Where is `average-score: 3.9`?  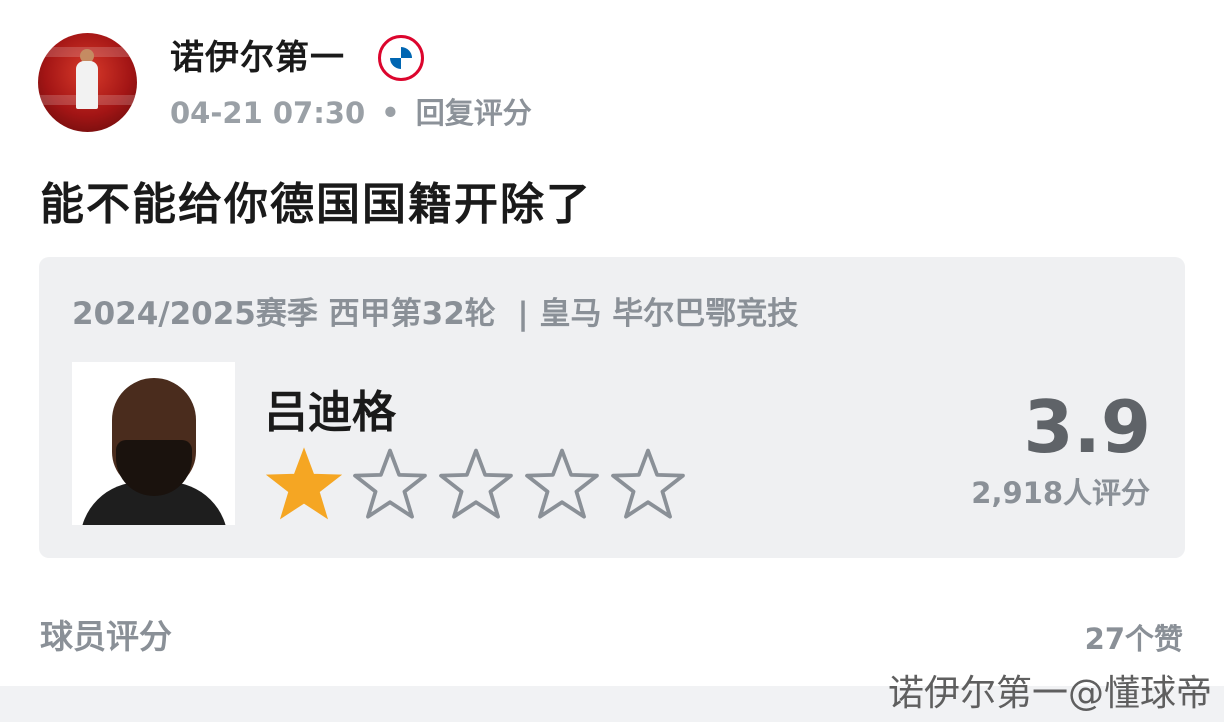
average-score: 3.9 is located at coordinates (1087, 427).